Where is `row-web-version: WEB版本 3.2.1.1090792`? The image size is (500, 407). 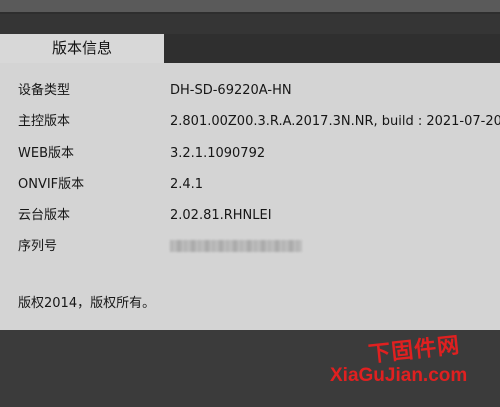 row-web-version: WEB版本 3.2.1.1090792 is located at coordinates (250, 153).